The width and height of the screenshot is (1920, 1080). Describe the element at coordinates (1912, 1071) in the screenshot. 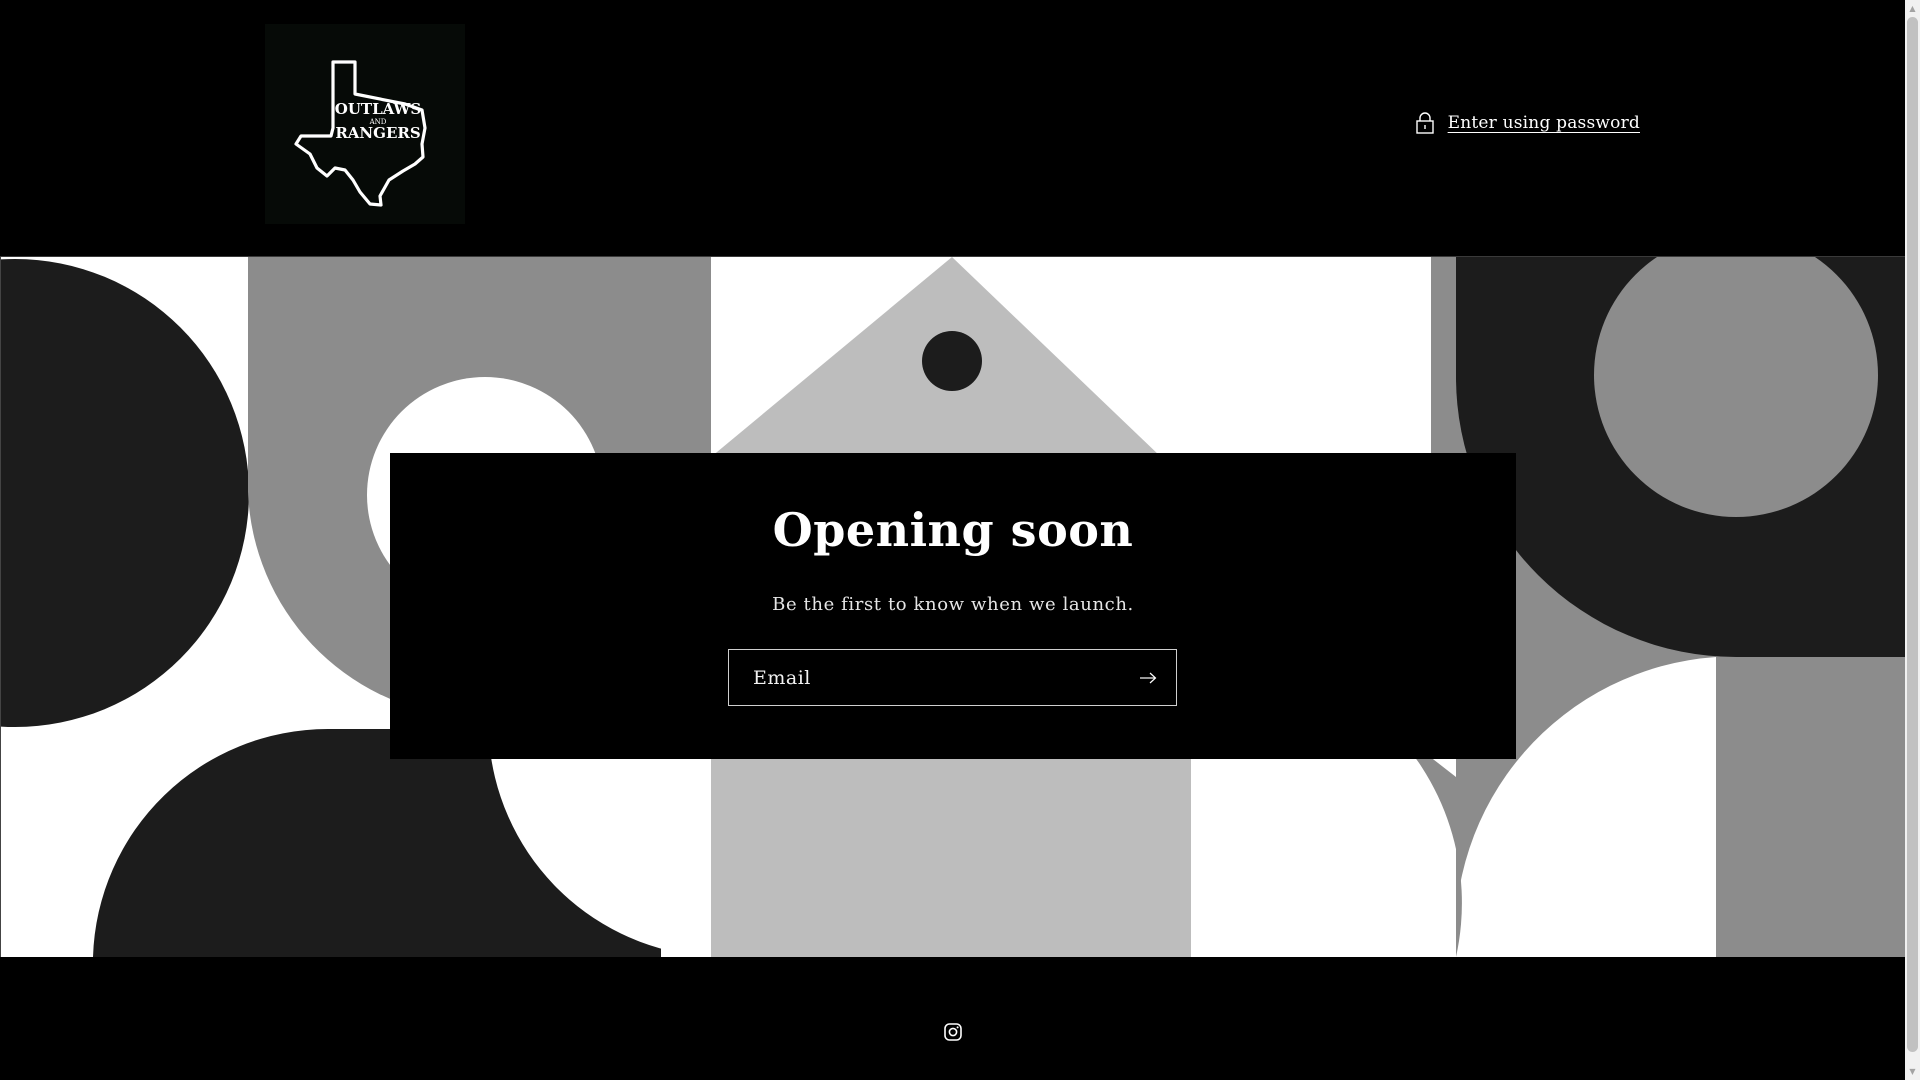

I see `scroll-down-arrow-icon: ▼` at that location.